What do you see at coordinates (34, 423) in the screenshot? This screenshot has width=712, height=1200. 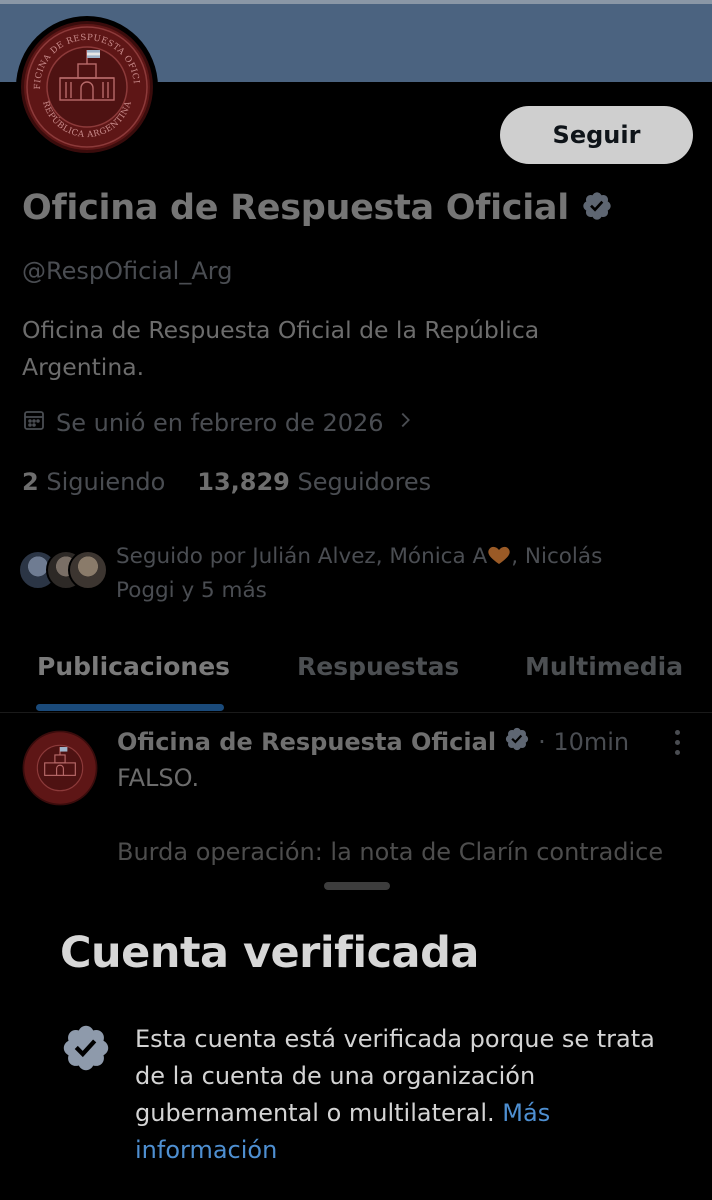 I see `calendar-icon` at bounding box center [34, 423].